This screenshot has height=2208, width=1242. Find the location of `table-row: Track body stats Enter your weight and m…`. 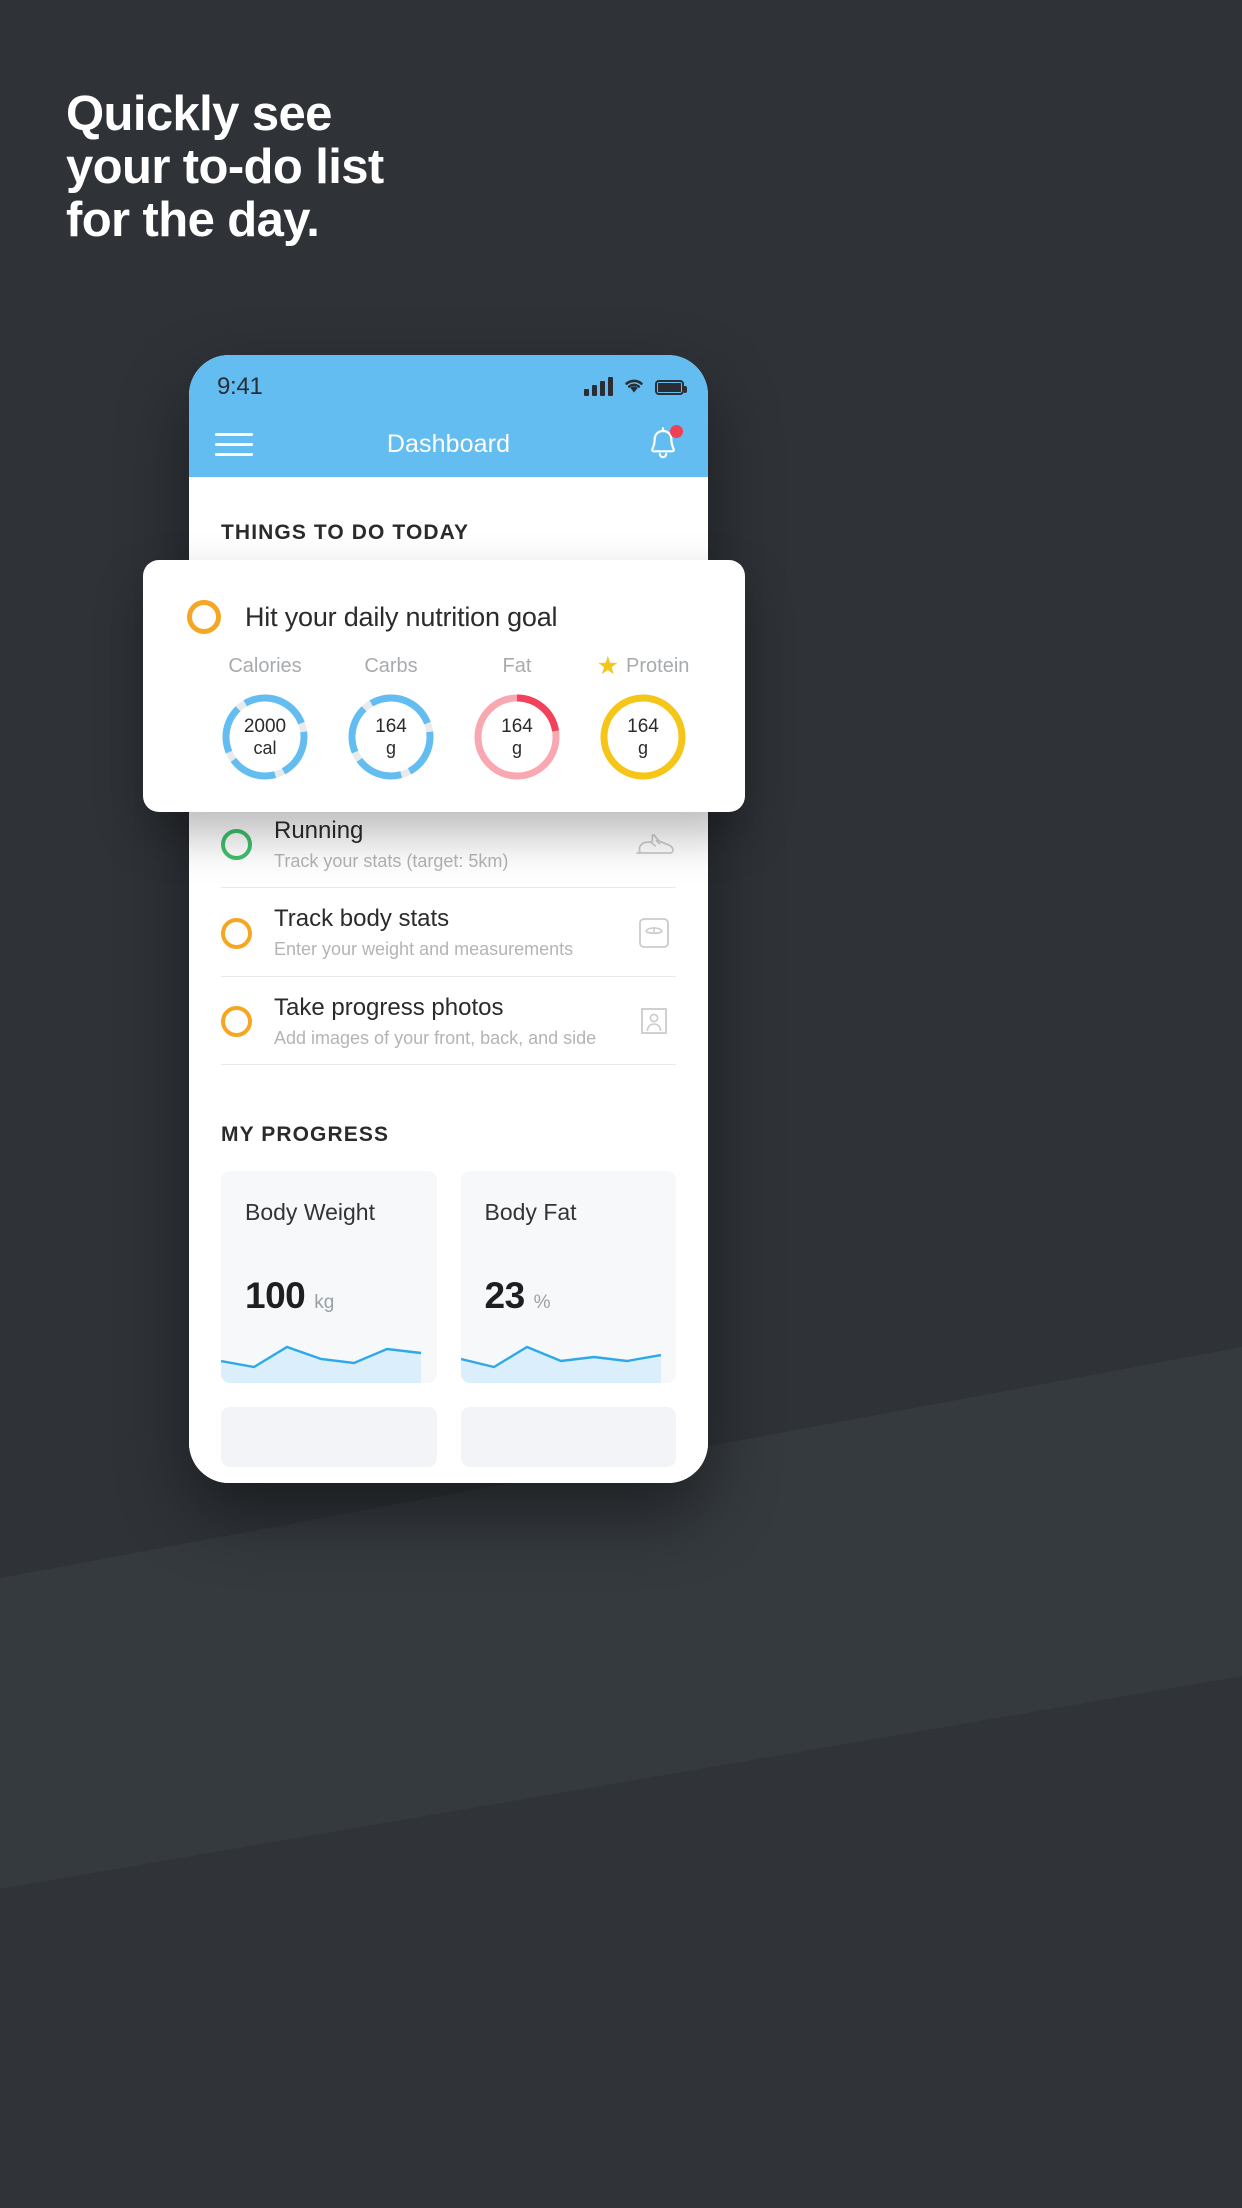

table-row: Track body stats Enter your weight and m… is located at coordinates (448, 932).